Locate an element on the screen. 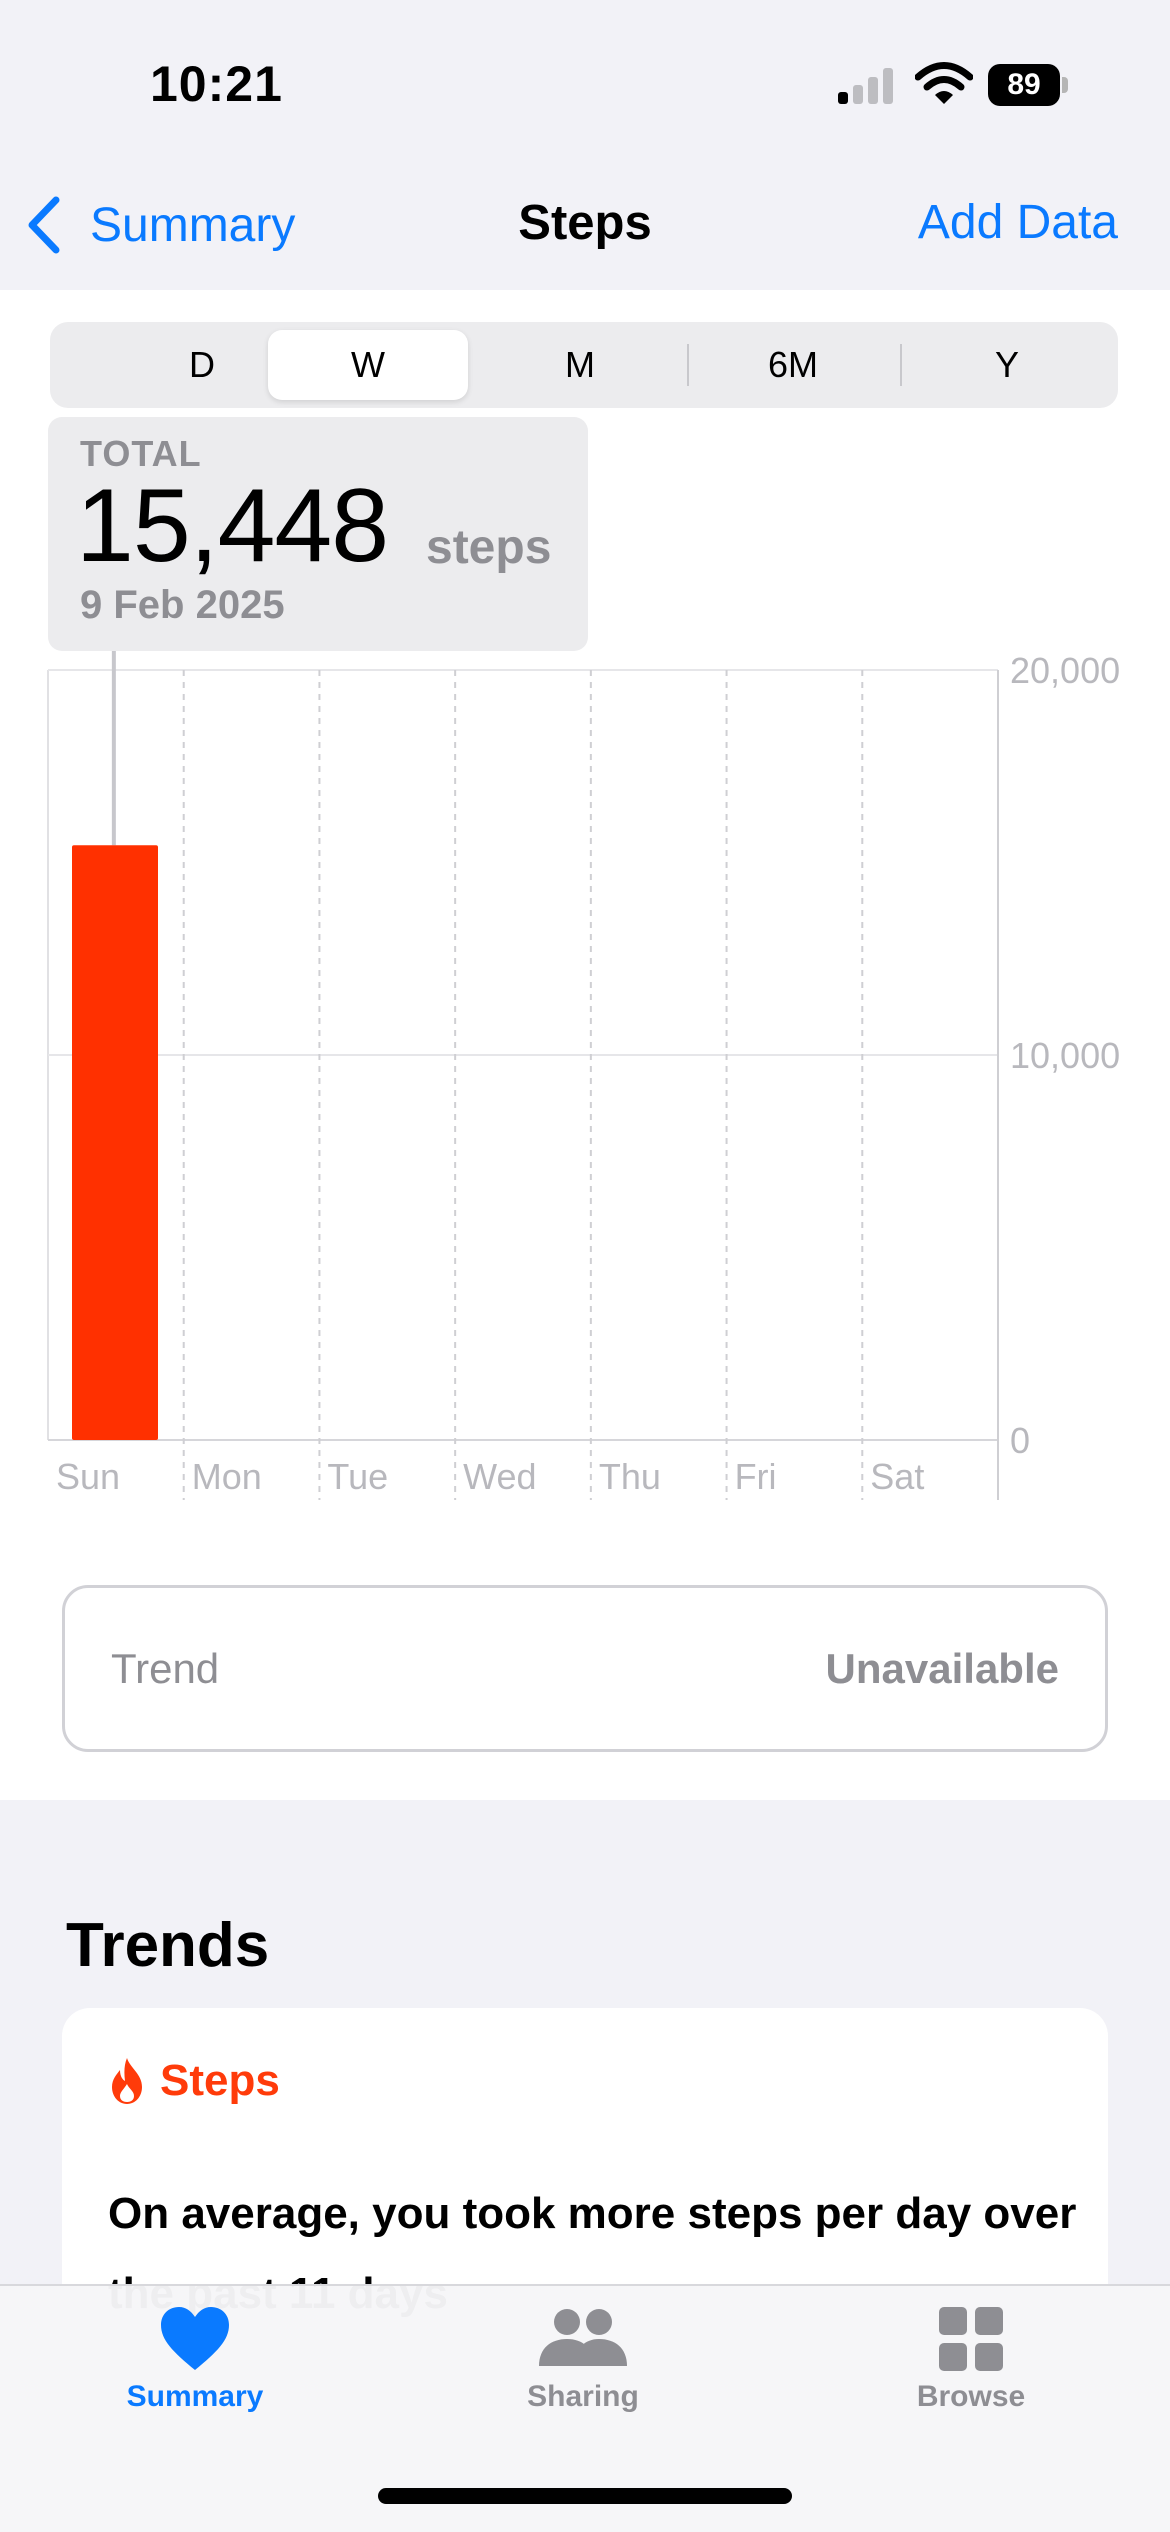  tab-summary: Summary is located at coordinates (195, 2350).